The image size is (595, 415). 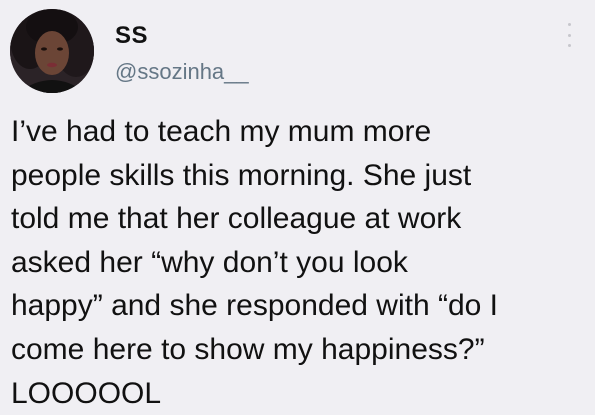 I want to click on more-vertical-icon, so click(x=569, y=35).